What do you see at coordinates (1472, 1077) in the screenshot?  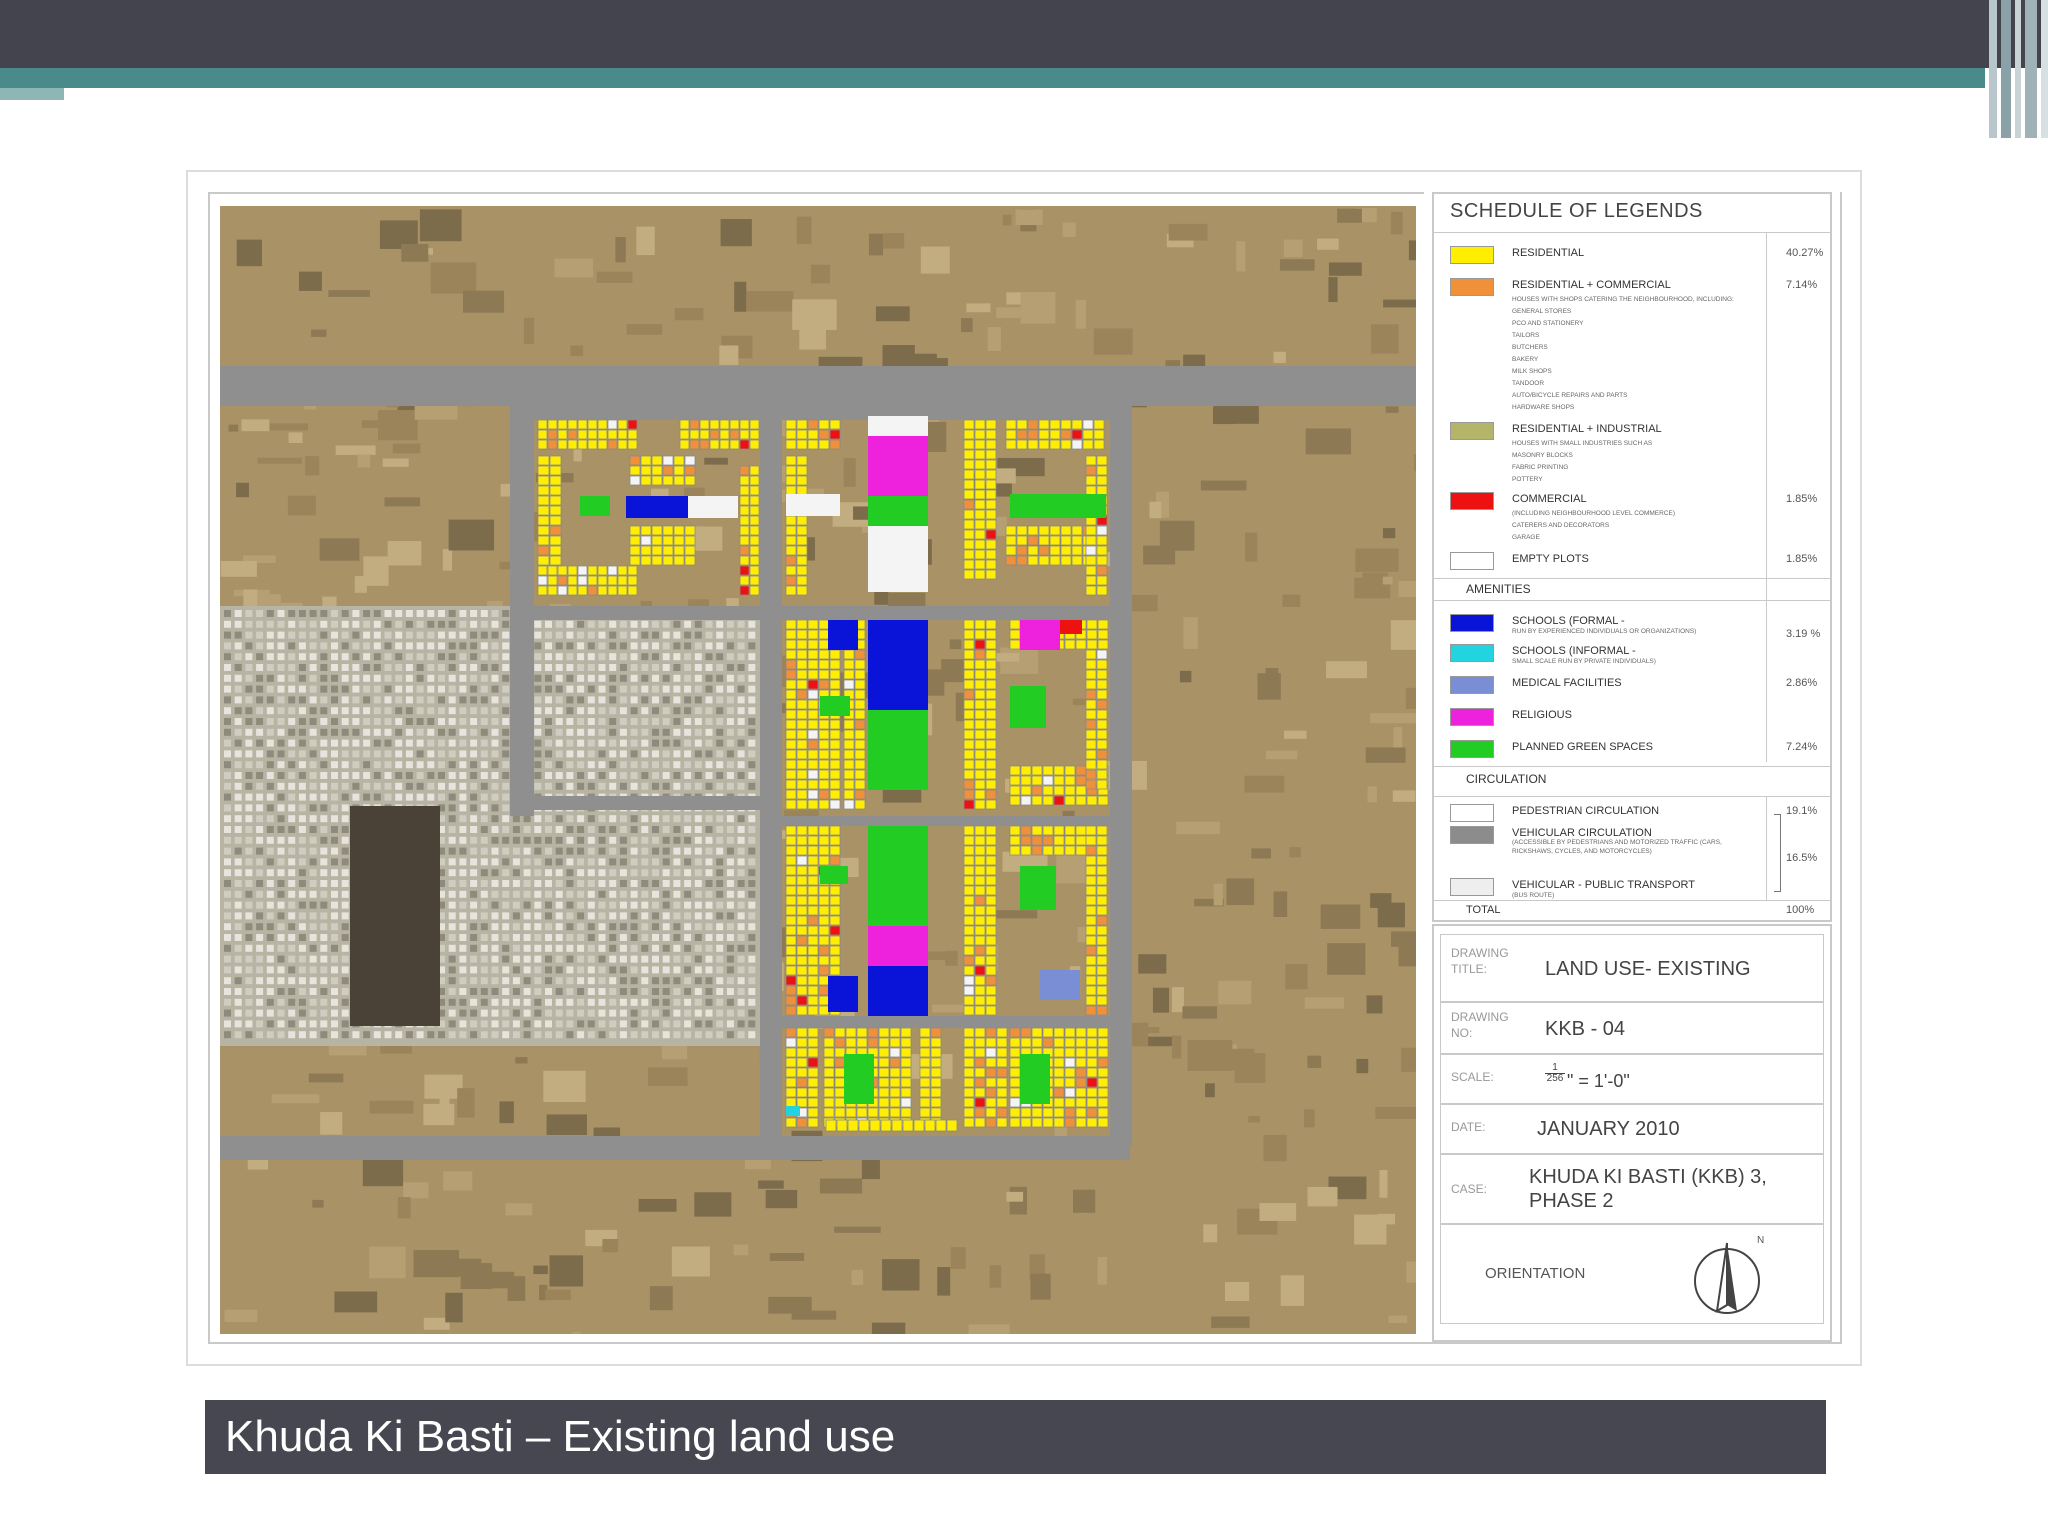 I see `scale-label: SCALE:` at bounding box center [1472, 1077].